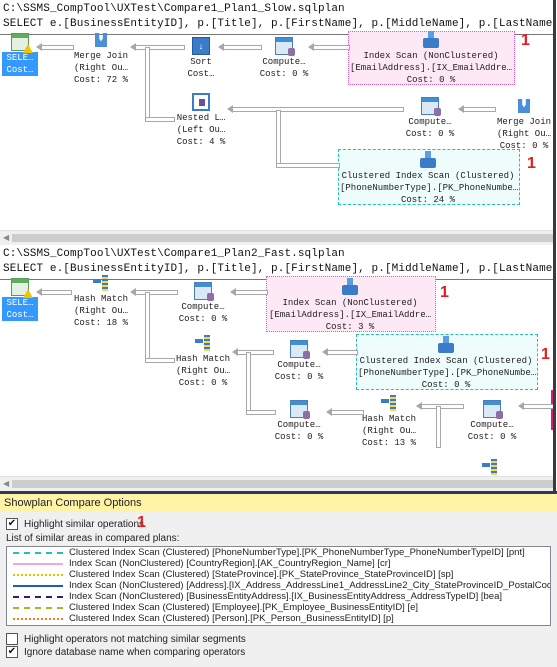 This screenshot has height=667, width=557. Describe the element at coordinates (428, 160) in the screenshot. I see `clustered-index-scan-icon` at that location.